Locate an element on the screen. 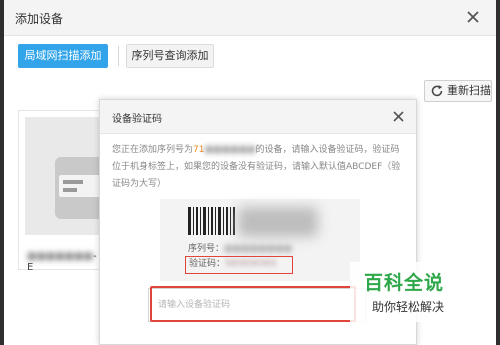  tab-divider is located at coordinates (118, 56).